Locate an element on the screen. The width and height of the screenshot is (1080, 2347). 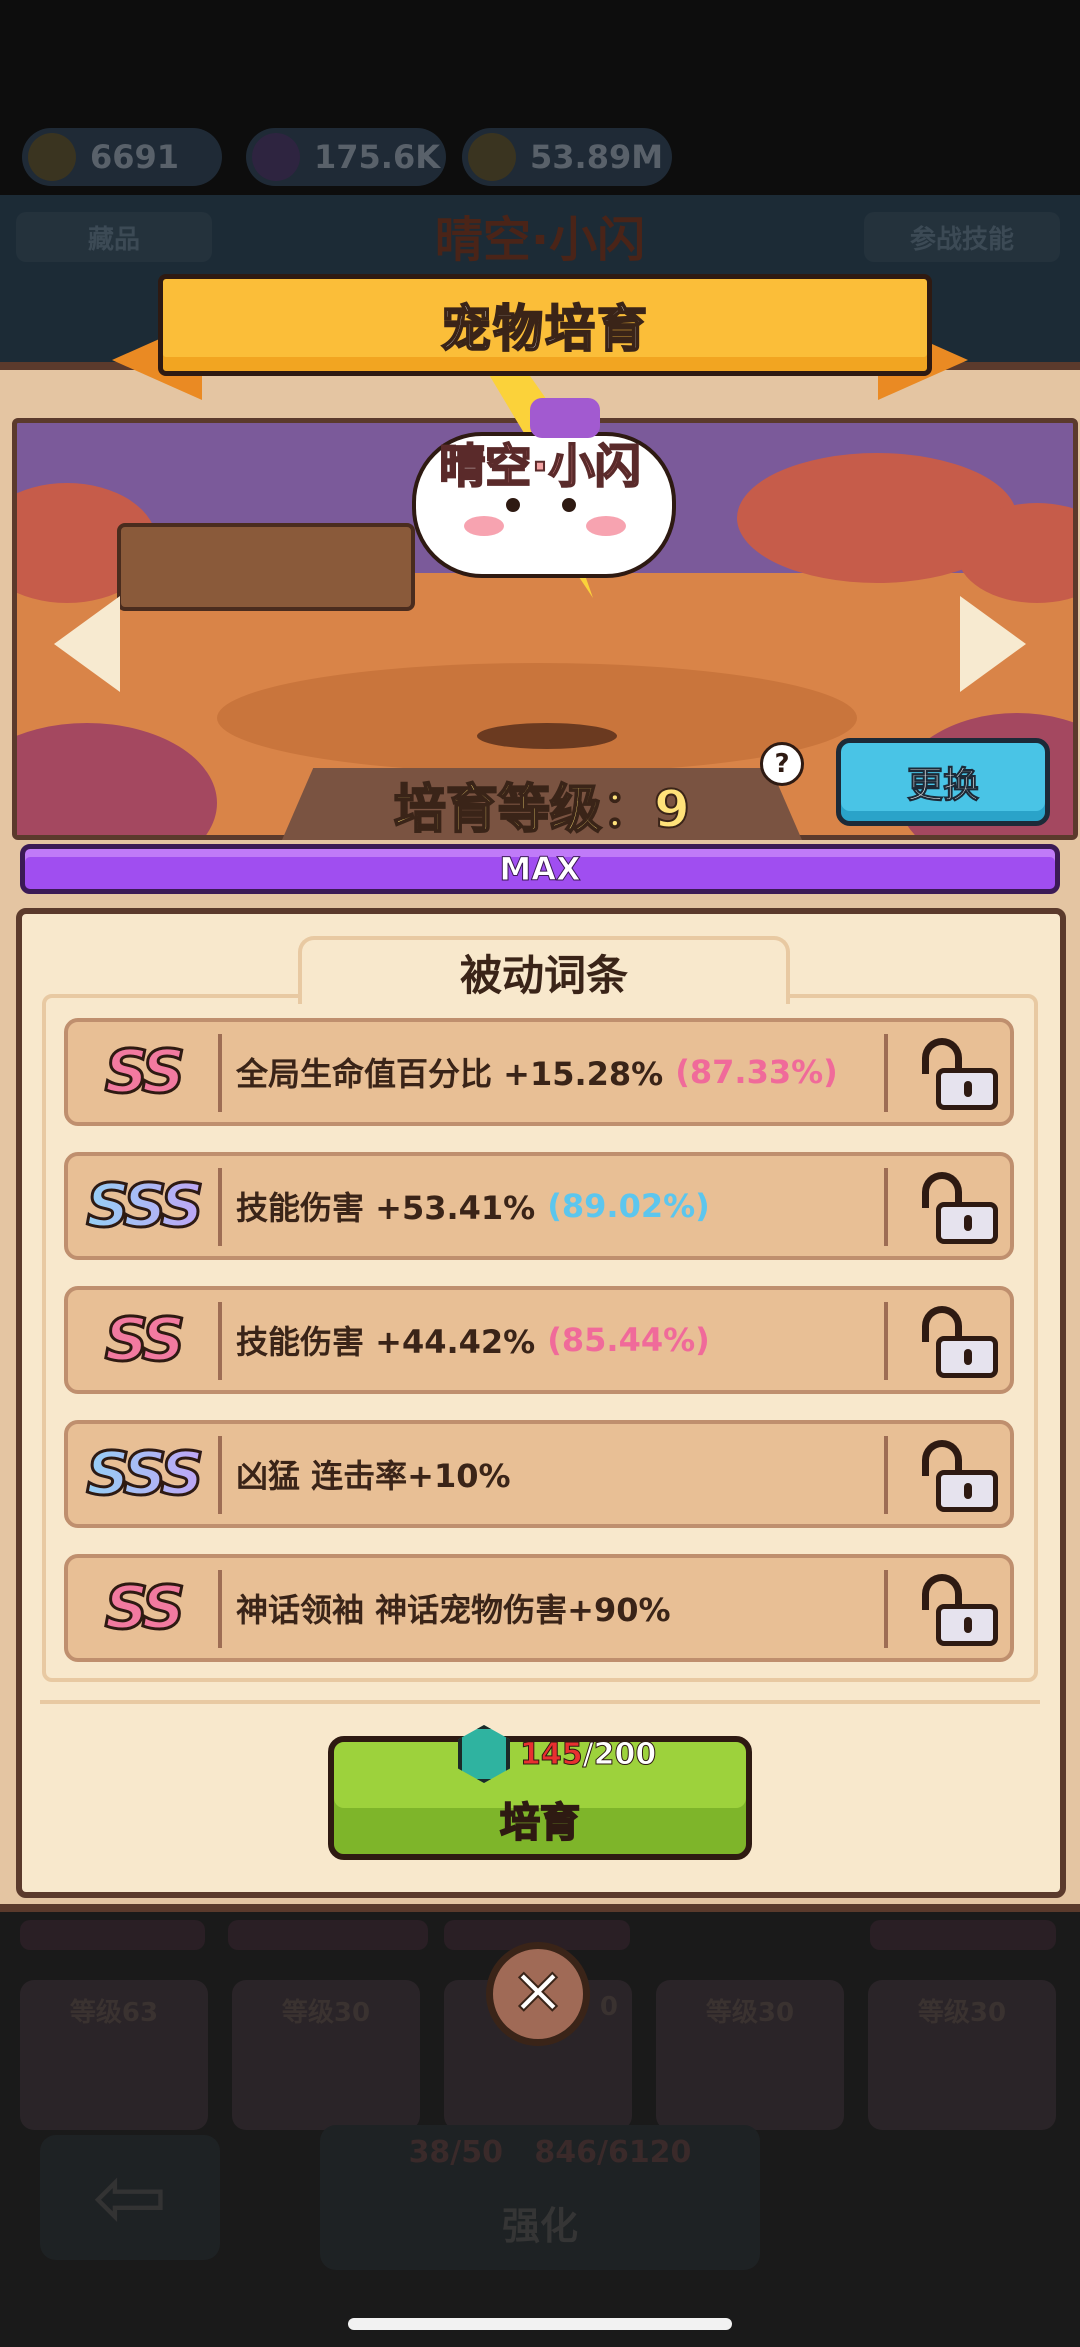
resource-gold: 6691 is located at coordinates (122, 157).